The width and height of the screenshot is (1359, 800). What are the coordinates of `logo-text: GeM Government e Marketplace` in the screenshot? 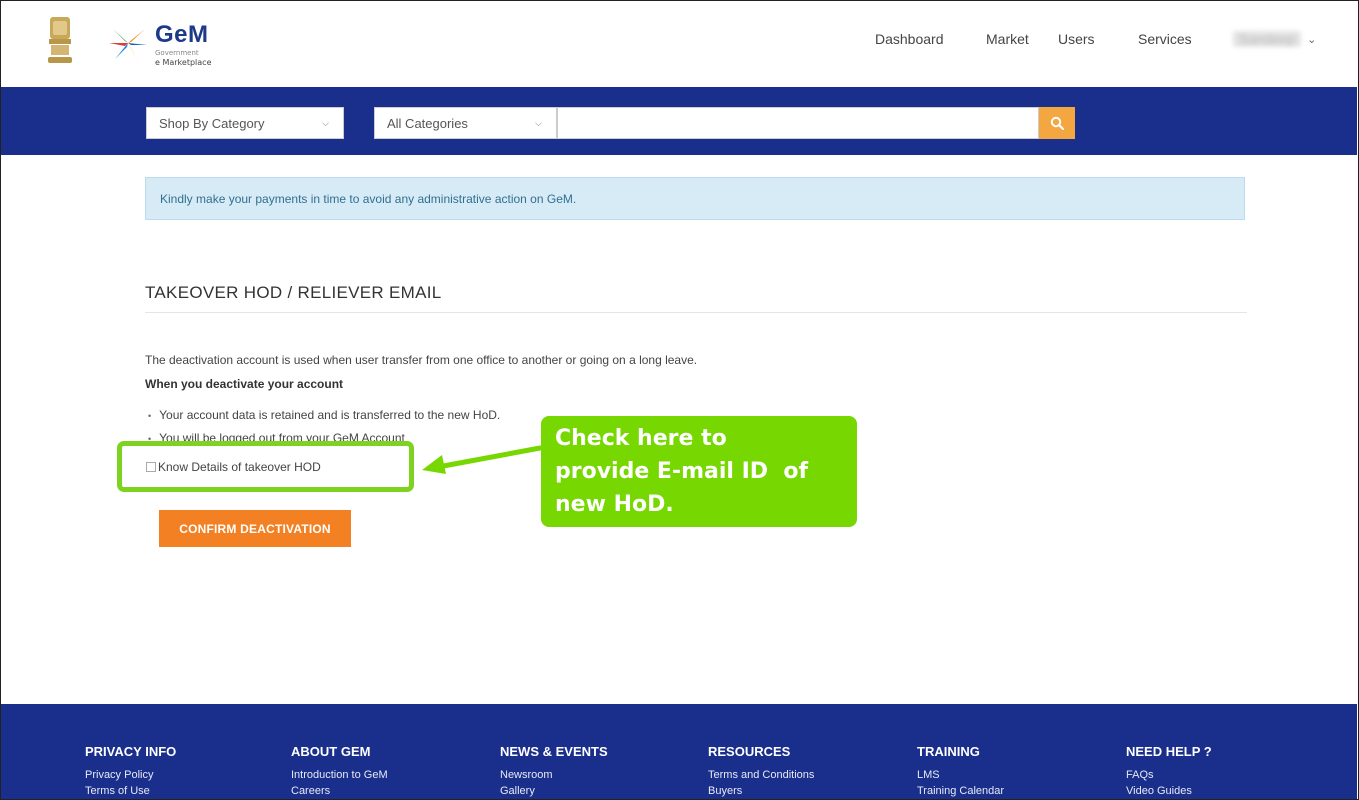 It's located at (183, 44).